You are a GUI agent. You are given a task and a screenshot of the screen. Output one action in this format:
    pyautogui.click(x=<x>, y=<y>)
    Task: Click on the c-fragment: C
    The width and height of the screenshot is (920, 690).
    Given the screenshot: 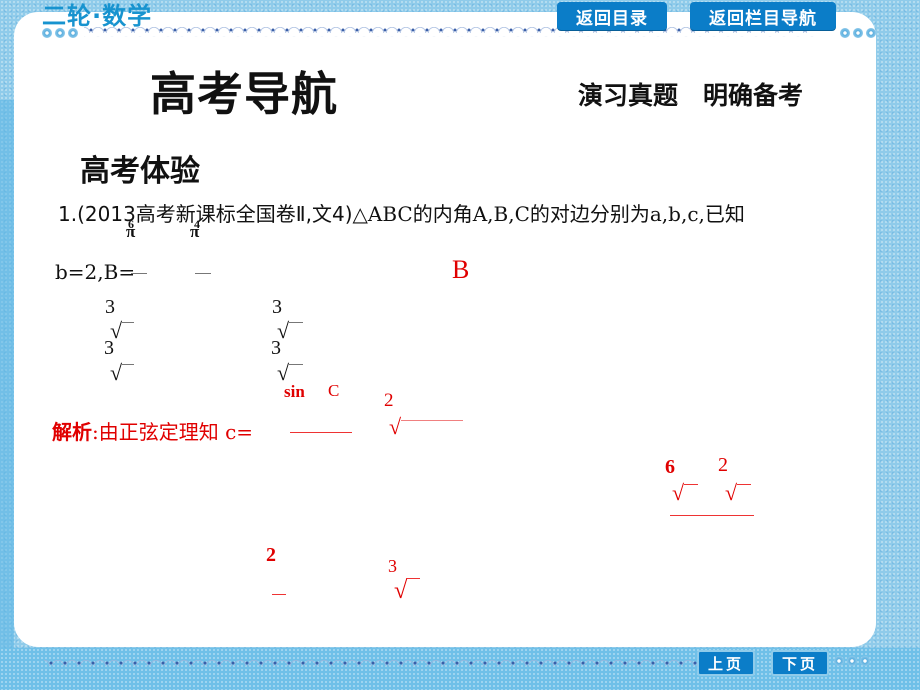 What is the action you would take?
    pyautogui.click(x=334, y=390)
    